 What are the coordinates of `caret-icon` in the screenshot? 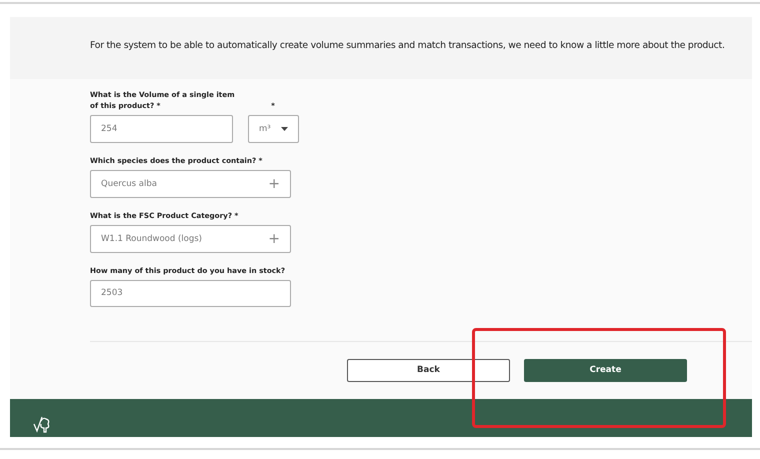 It's located at (284, 129).